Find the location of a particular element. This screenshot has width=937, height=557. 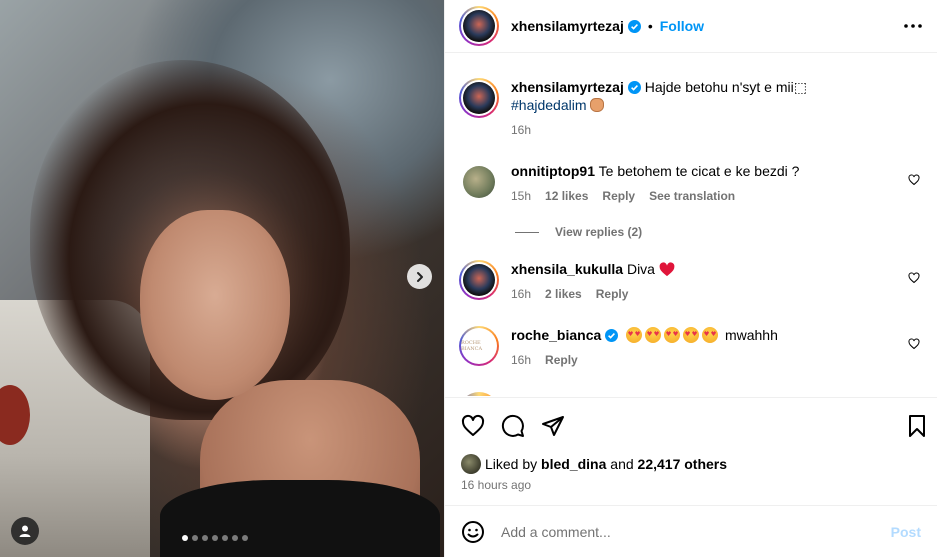

author-username: xhensilamyrtezaj is located at coordinates (567, 26).